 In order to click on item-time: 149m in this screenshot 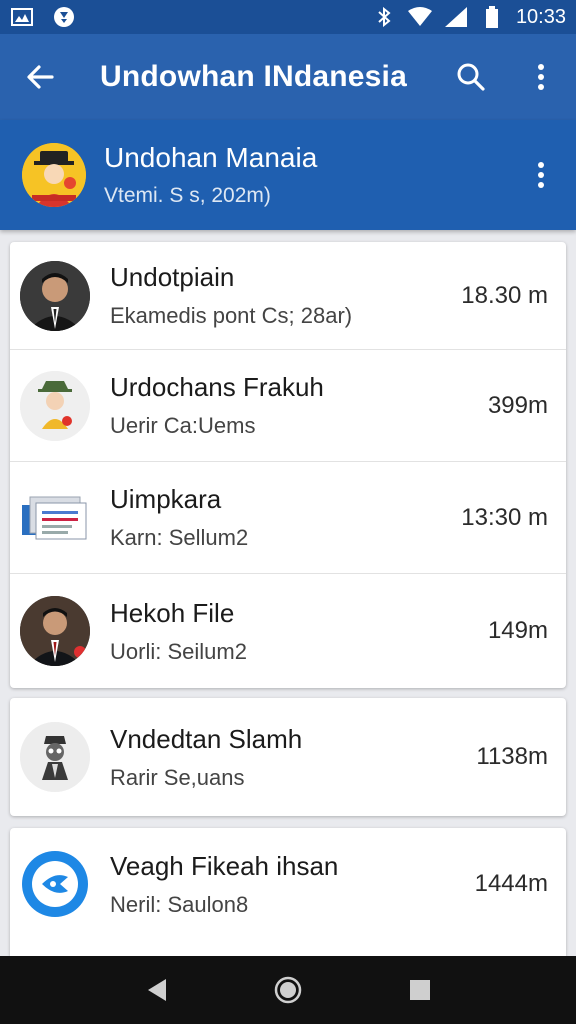, I will do `click(517, 630)`.